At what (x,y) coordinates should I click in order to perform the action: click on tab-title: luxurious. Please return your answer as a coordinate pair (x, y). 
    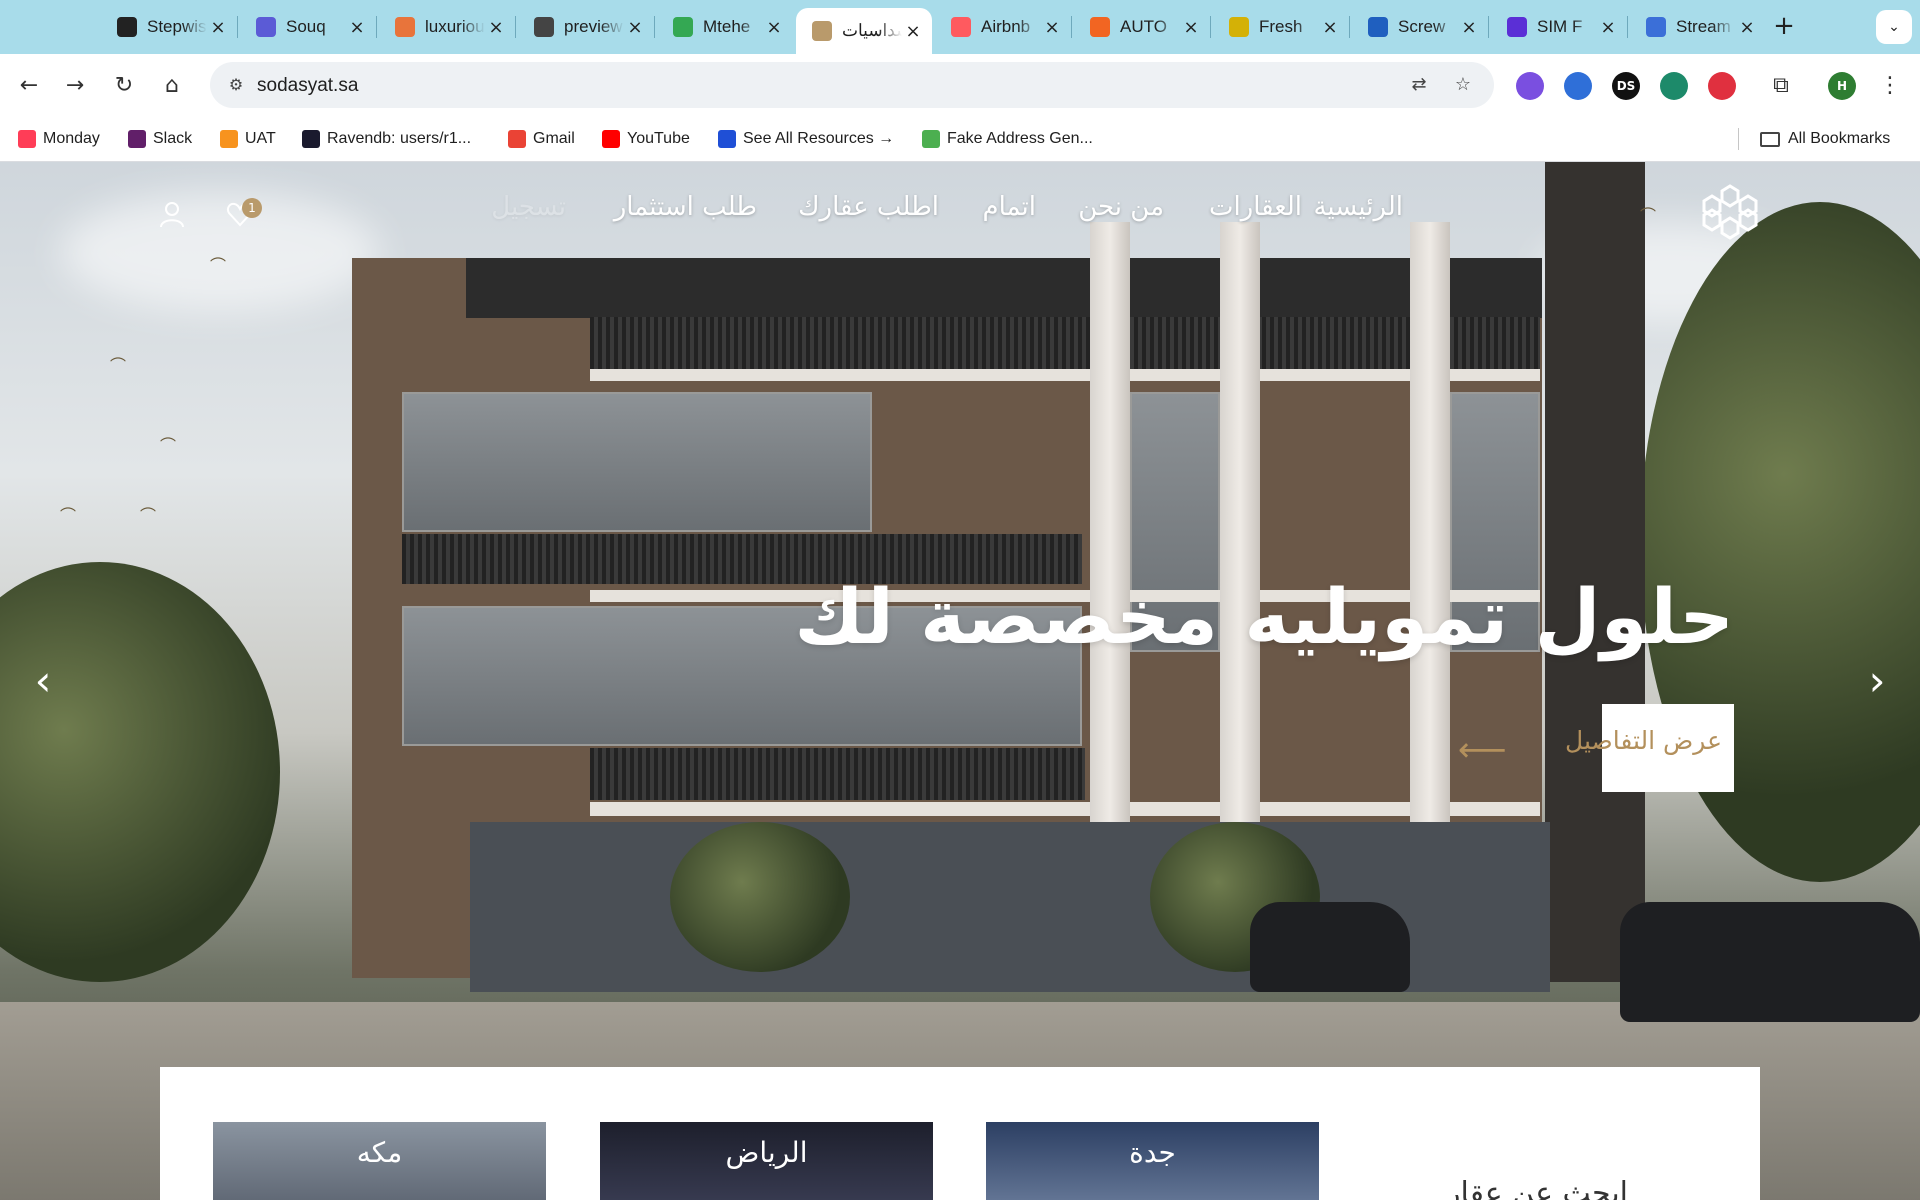
    Looking at the image, I should click on (455, 26).